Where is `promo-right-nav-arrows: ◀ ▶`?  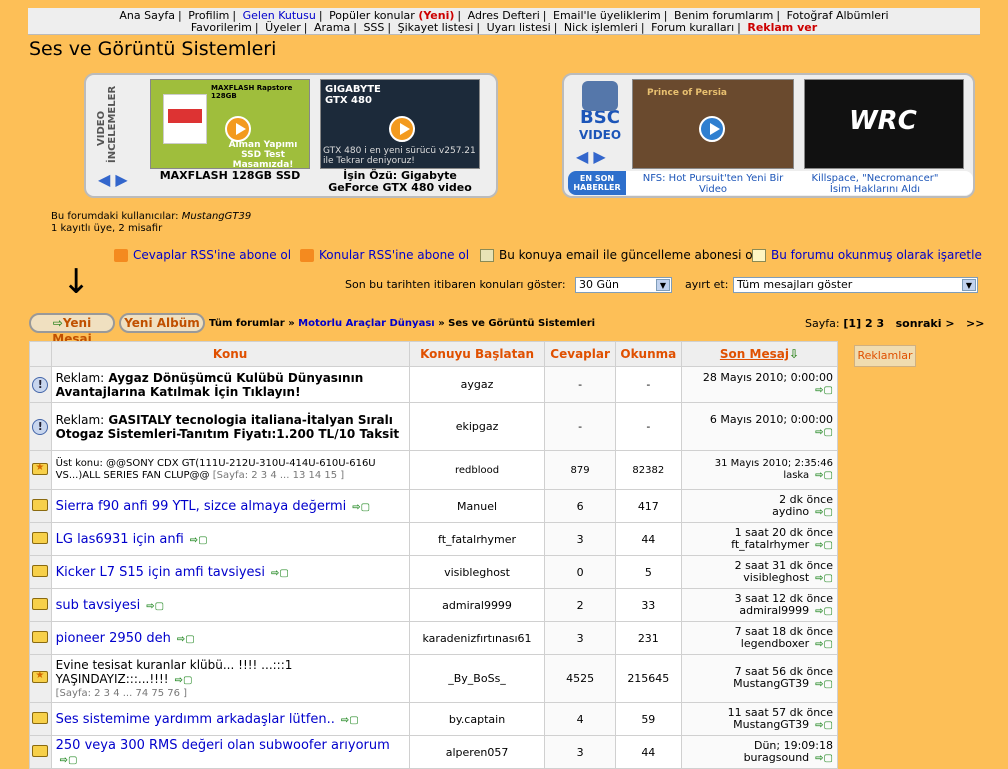
promo-right-nav-arrows: ◀ ▶ is located at coordinates (591, 156).